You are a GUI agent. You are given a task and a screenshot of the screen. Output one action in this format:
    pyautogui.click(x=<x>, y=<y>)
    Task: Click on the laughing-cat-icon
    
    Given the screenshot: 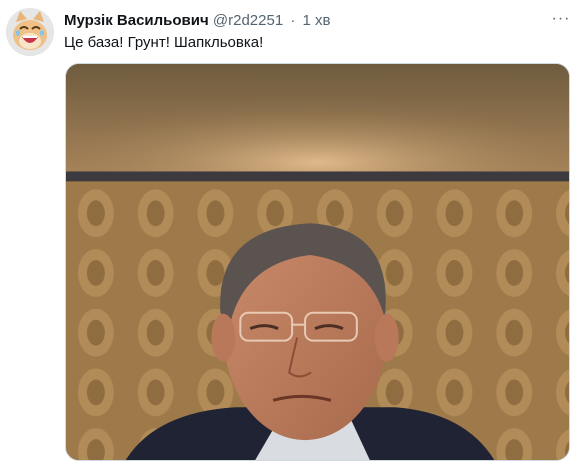 What is the action you would take?
    pyautogui.click(x=30, y=32)
    